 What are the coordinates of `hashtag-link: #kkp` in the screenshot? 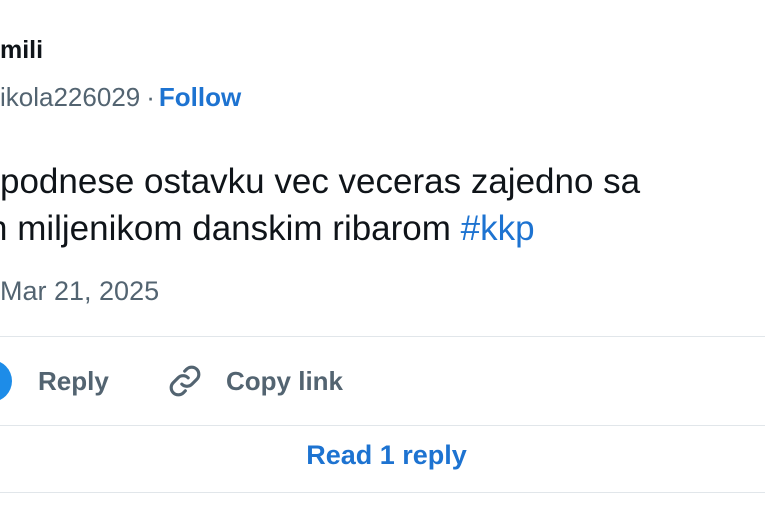 It's located at (498, 228).